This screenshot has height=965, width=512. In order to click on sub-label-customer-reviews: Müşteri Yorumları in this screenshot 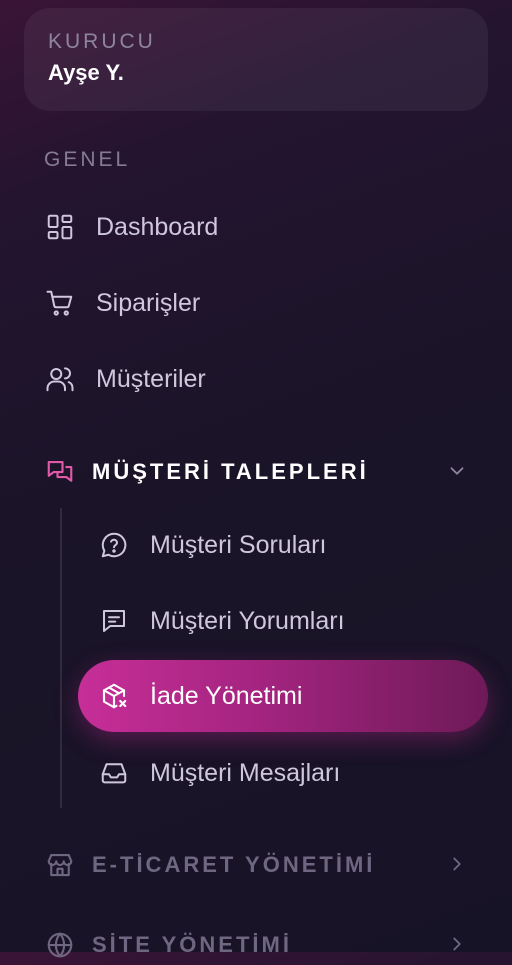, I will do `click(247, 620)`.